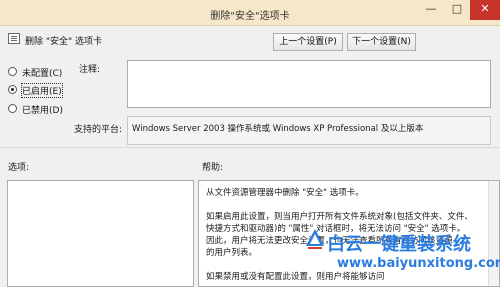  I want to click on options-label: 选项:, so click(19, 168).